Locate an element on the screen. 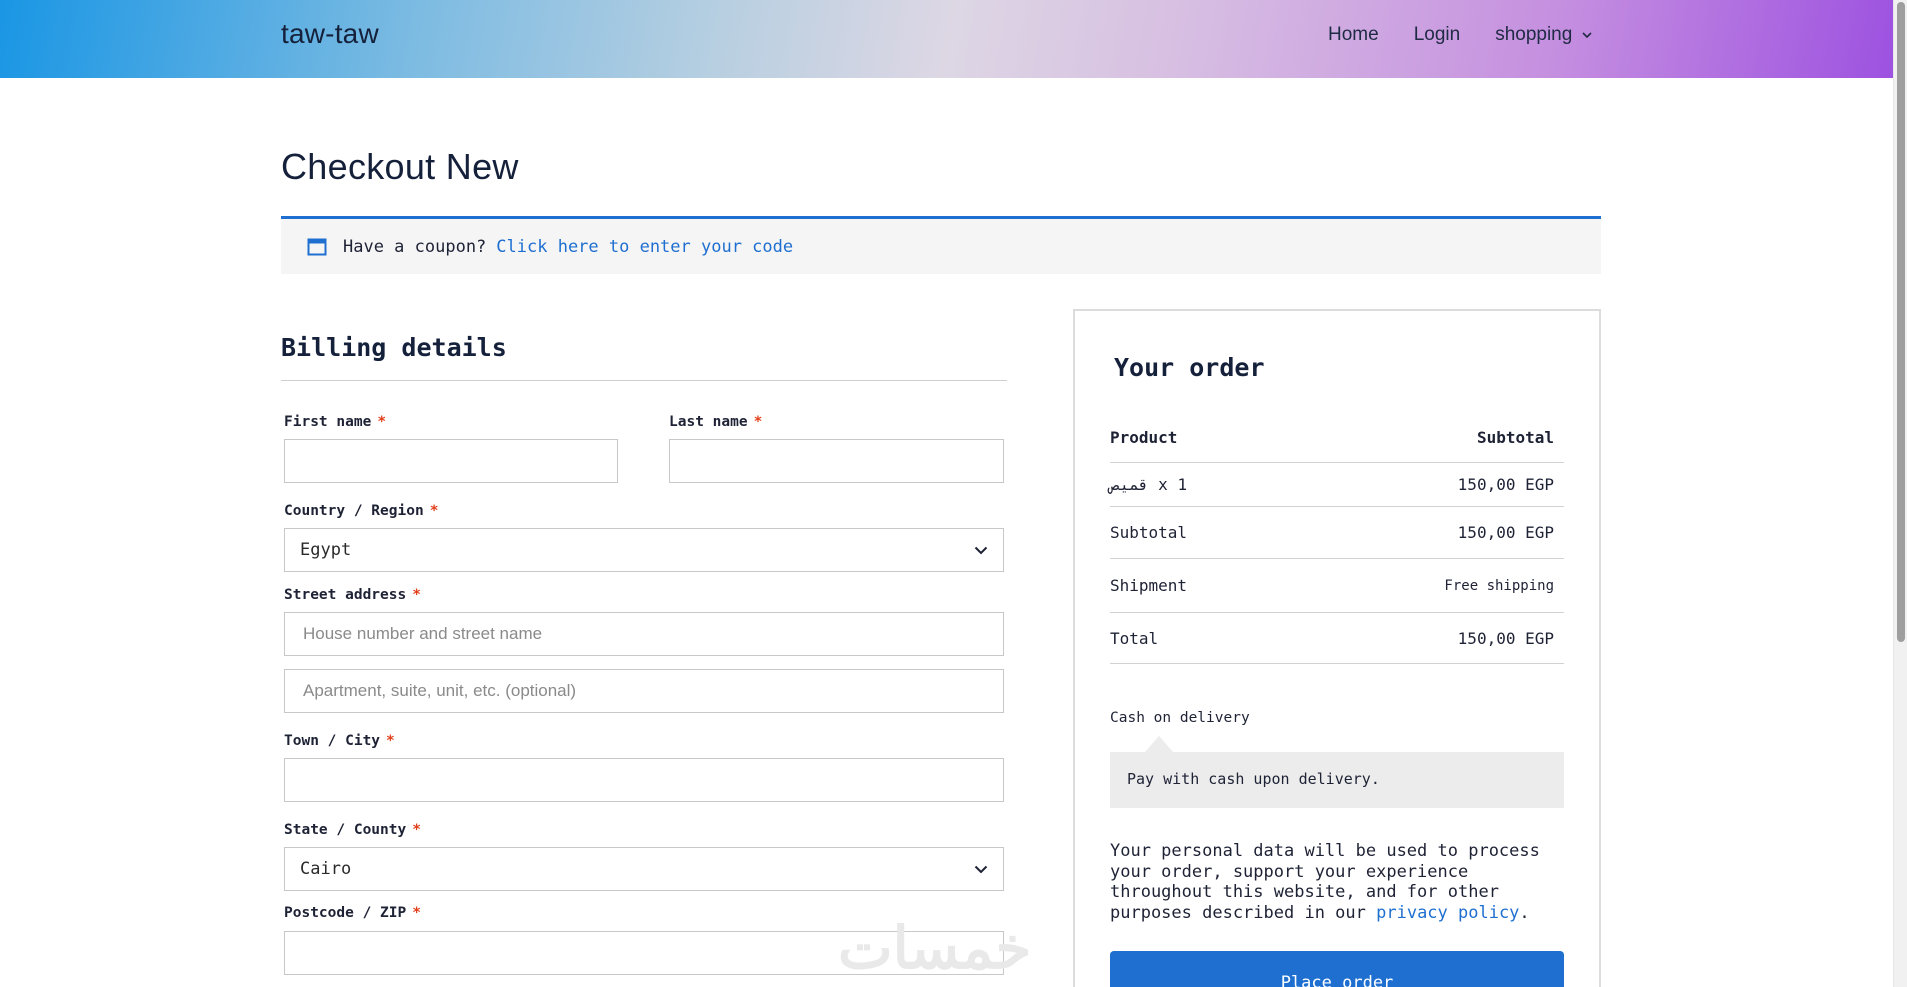 The width and height of the screenshot is (1907, 987). shipment-row: Shipment Free shipping is located at coordinates (1337, 585).